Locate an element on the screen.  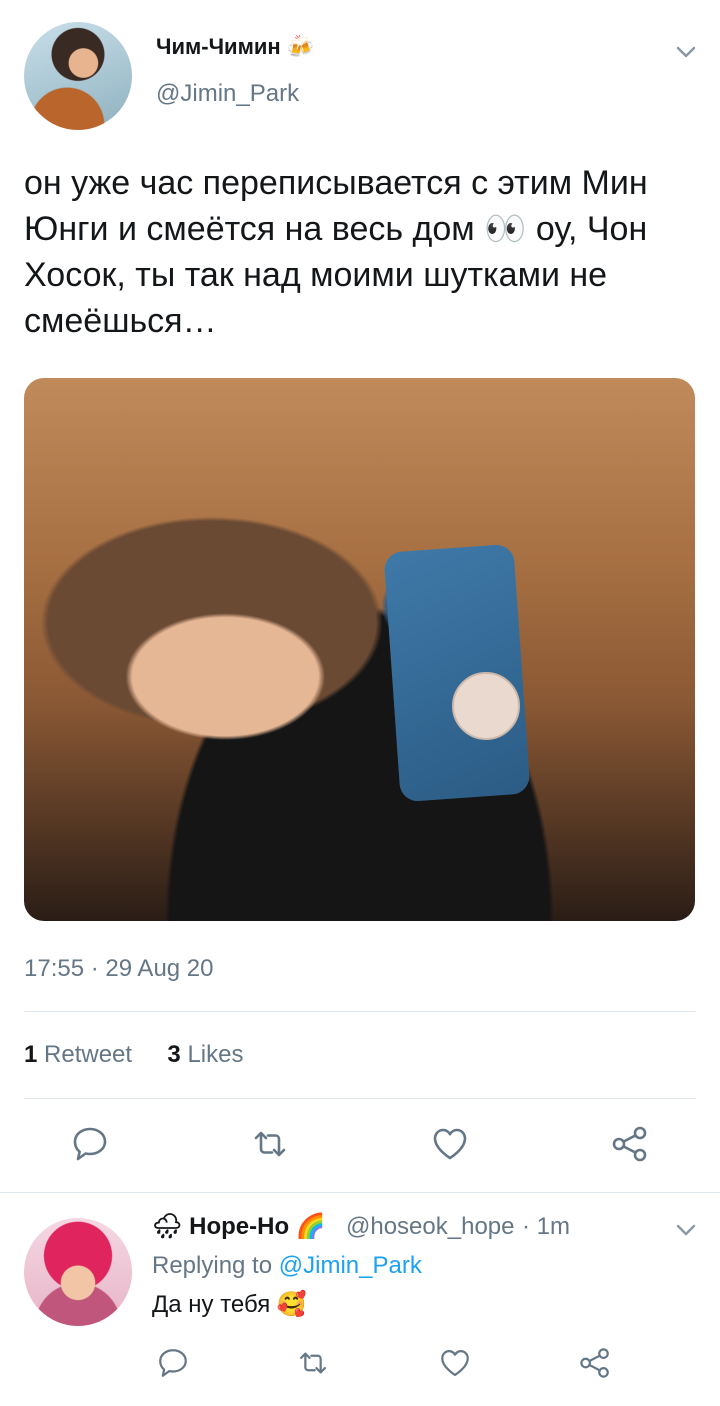
reply-reply-button is located at coordinates (173, 1363).